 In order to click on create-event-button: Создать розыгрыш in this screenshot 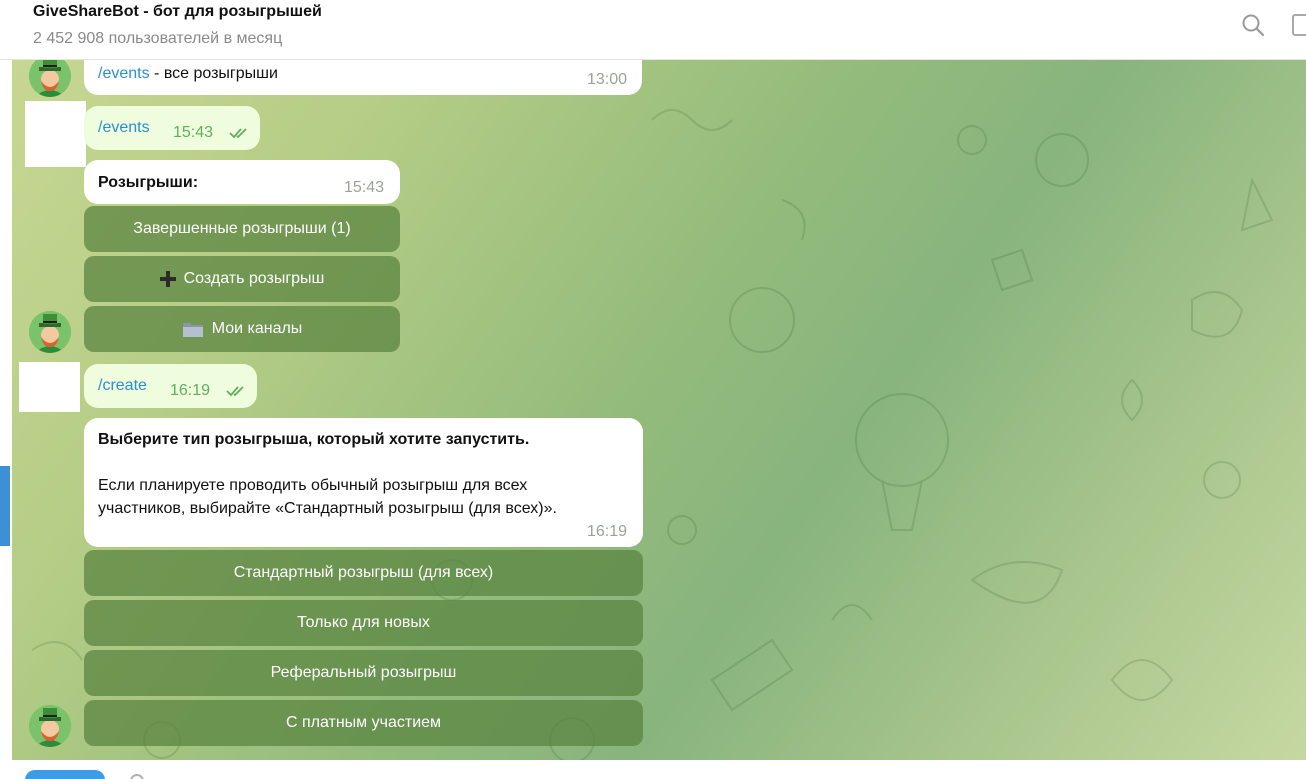, I will do `click(242, 279)`.